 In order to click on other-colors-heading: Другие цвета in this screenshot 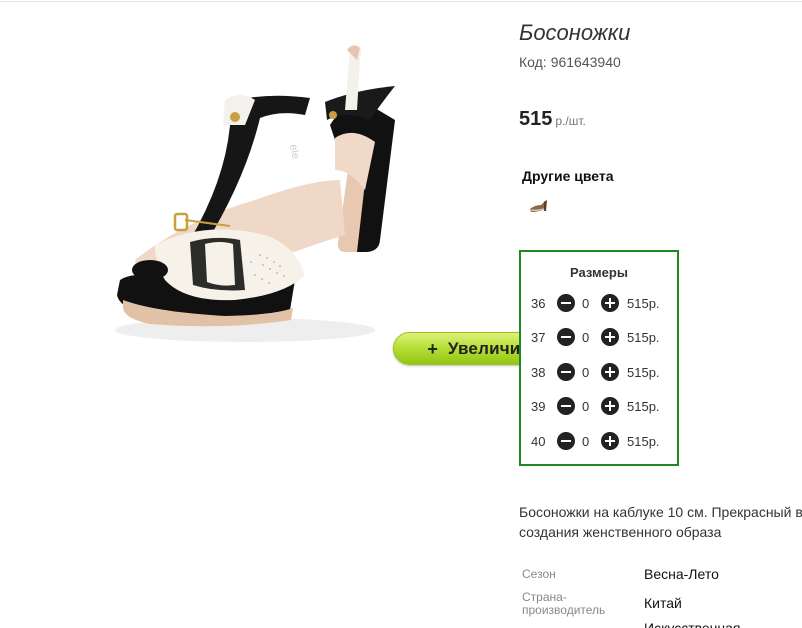, I will do `click(568, 176)`.